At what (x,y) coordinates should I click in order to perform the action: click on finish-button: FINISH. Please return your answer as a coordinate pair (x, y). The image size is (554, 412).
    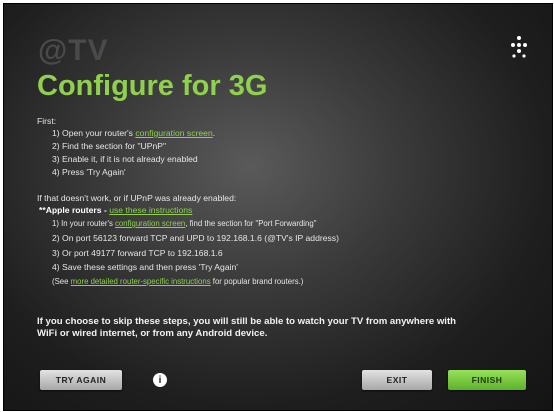
    Looking at the image, I should click on (487, 380).